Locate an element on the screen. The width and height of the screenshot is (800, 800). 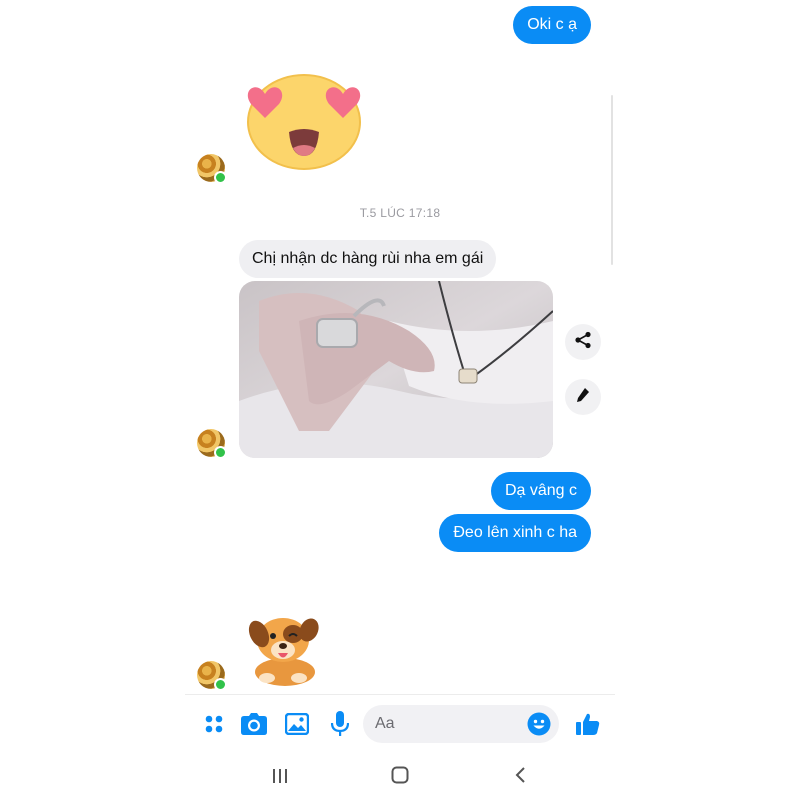
scrollbar is located at coordinates (612, 180).